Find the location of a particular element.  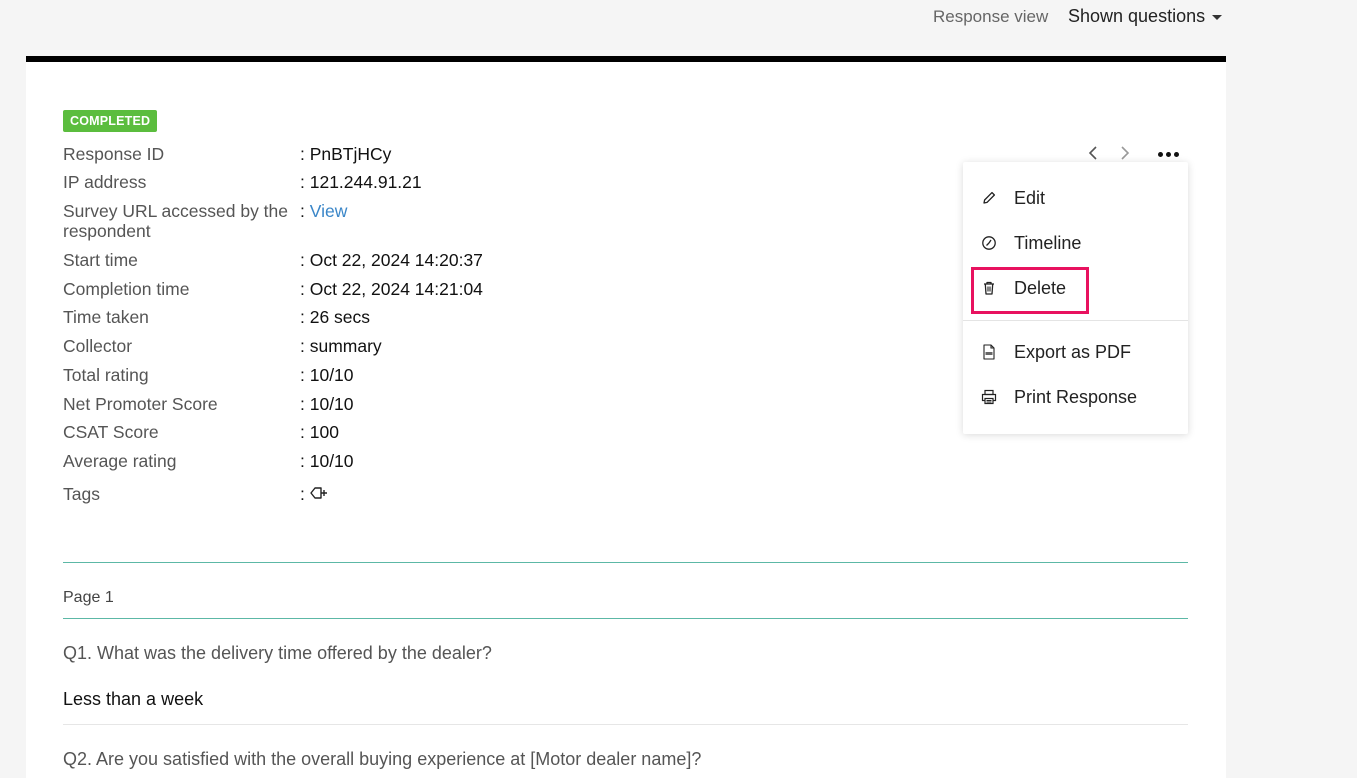

meta-key: Time taken is located at coordinates (106, 317).